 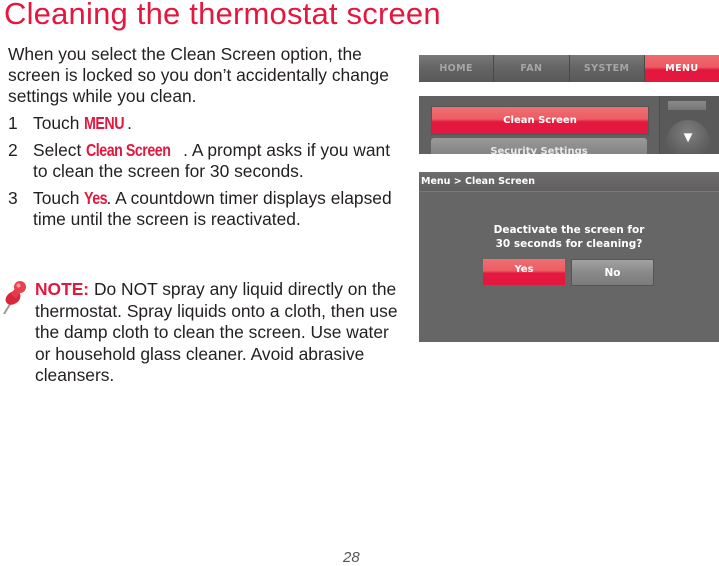 What do you see at coordinates (60, 150) in the screenshot?
I see `step-text-before: Select` at bounding box center [60, 150].